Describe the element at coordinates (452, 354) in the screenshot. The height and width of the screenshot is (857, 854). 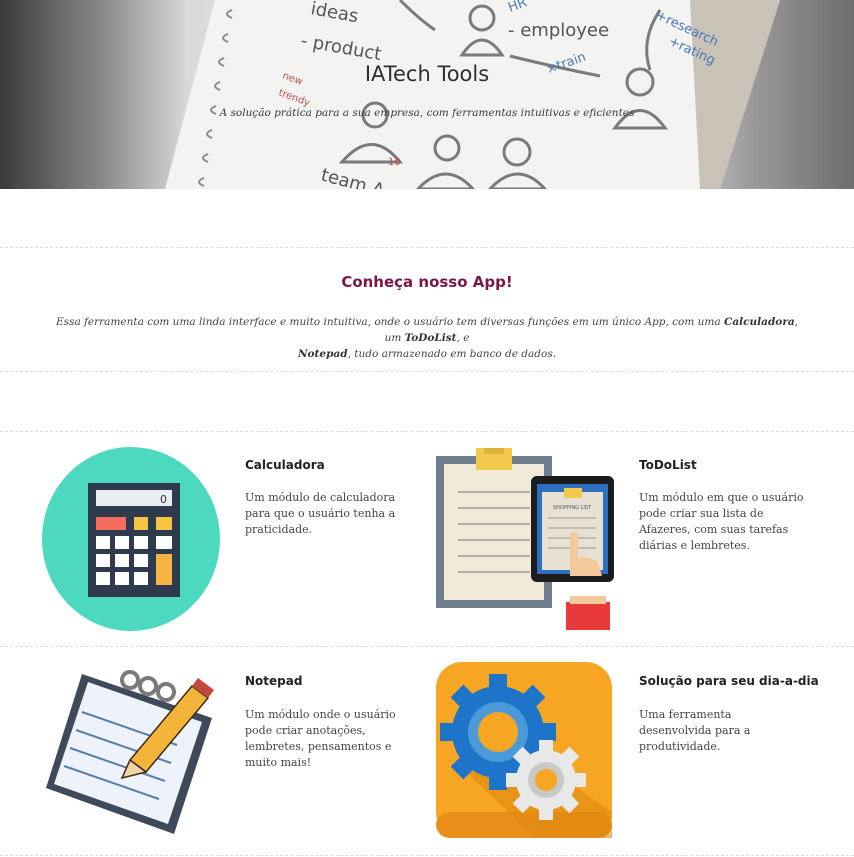
I see `intro-text-end: , tudo armazenado em banco de dados.` at that location.